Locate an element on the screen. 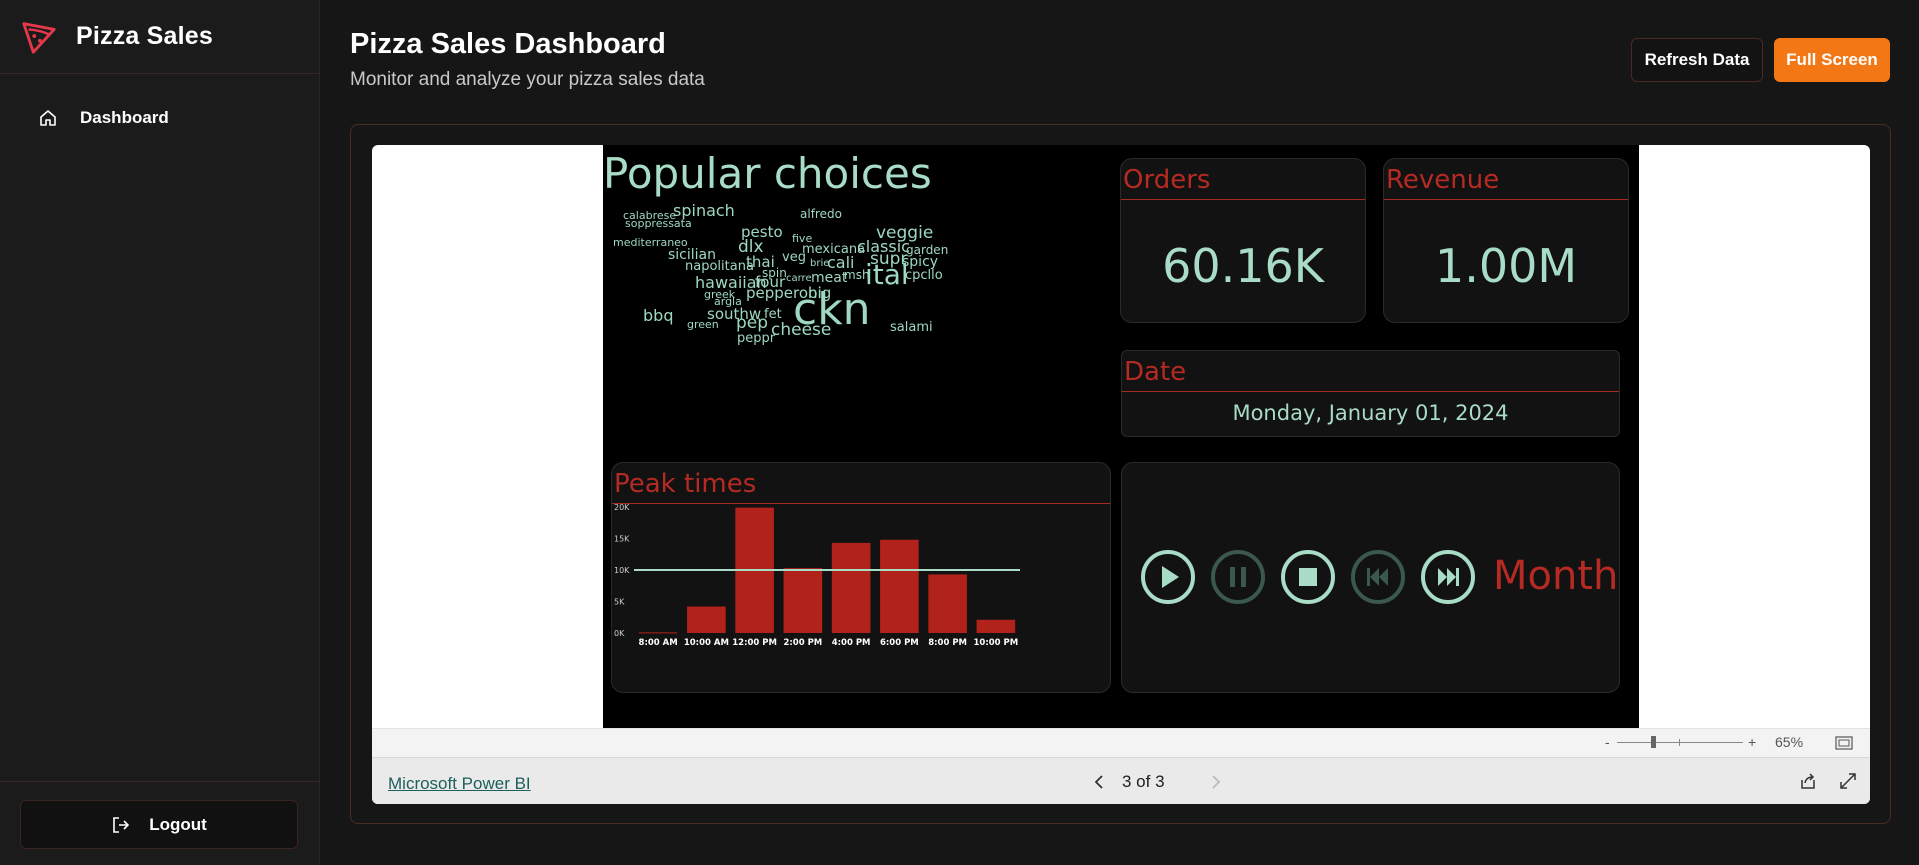 The image size is (1919, 865). chevron-left-icon is located at coordinates (1099, 782).